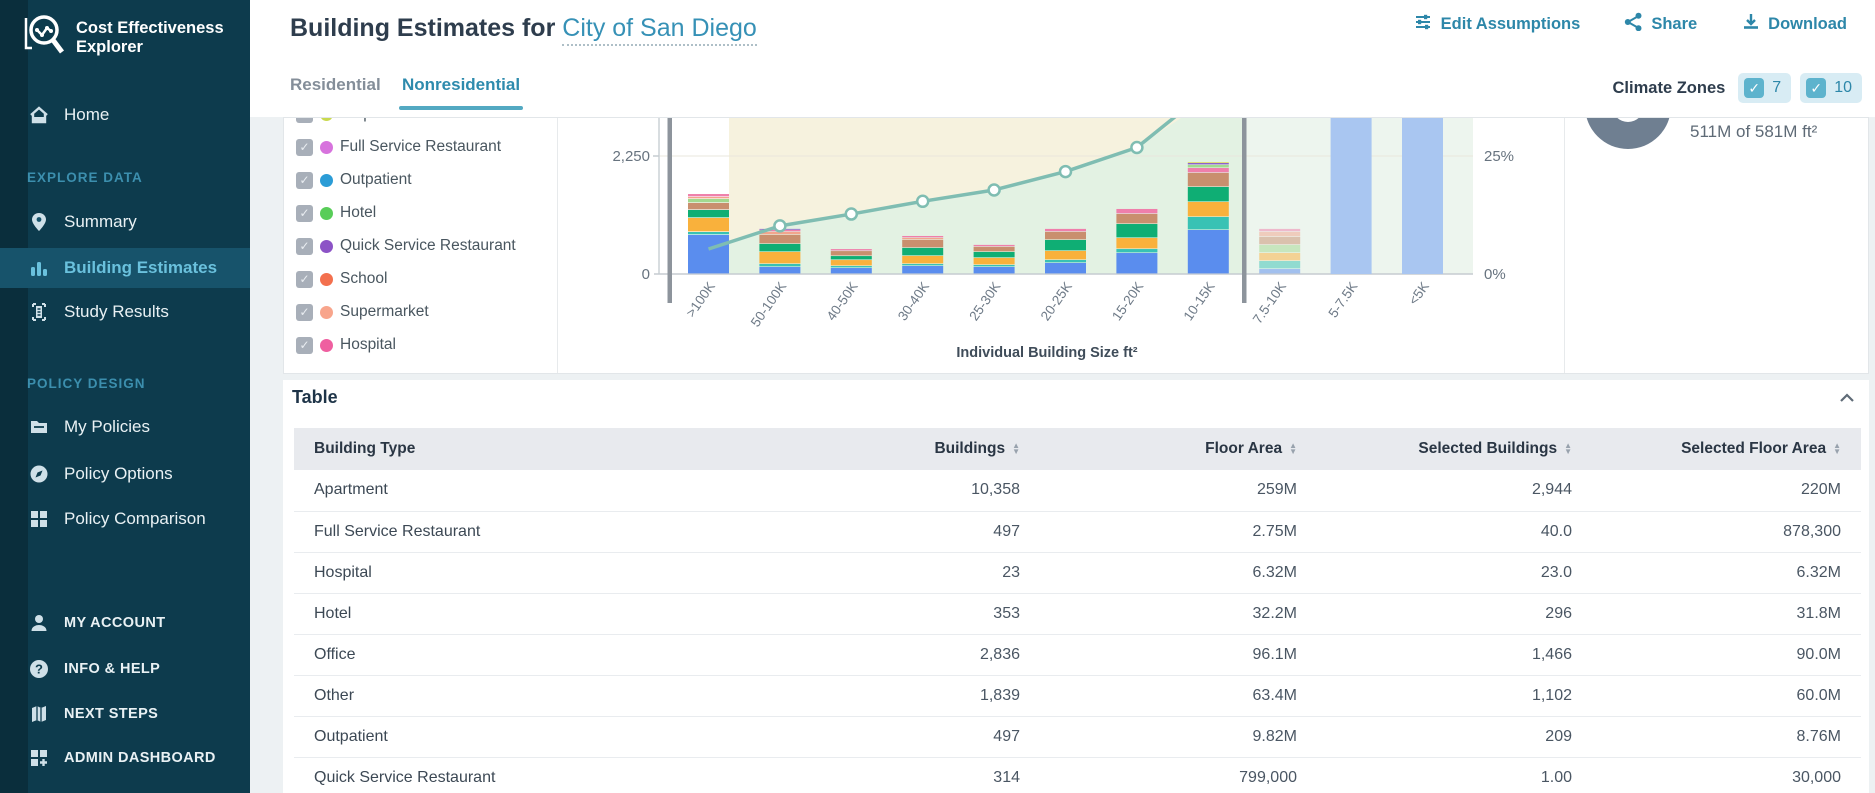 Image resolution: width=1875 pixels, height=793 pixels. I want to click on building-type-cell: Full Service Restaurant, so click(530, 532).